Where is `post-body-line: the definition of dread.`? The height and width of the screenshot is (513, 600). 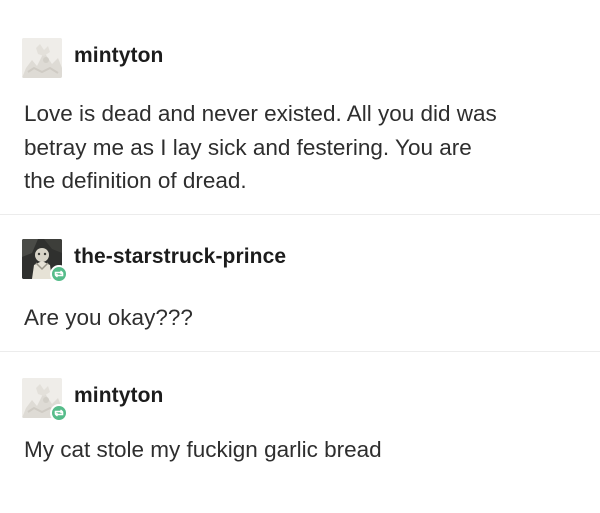 post-body-line: the definition of dread. is located at coordinates (135, 180).